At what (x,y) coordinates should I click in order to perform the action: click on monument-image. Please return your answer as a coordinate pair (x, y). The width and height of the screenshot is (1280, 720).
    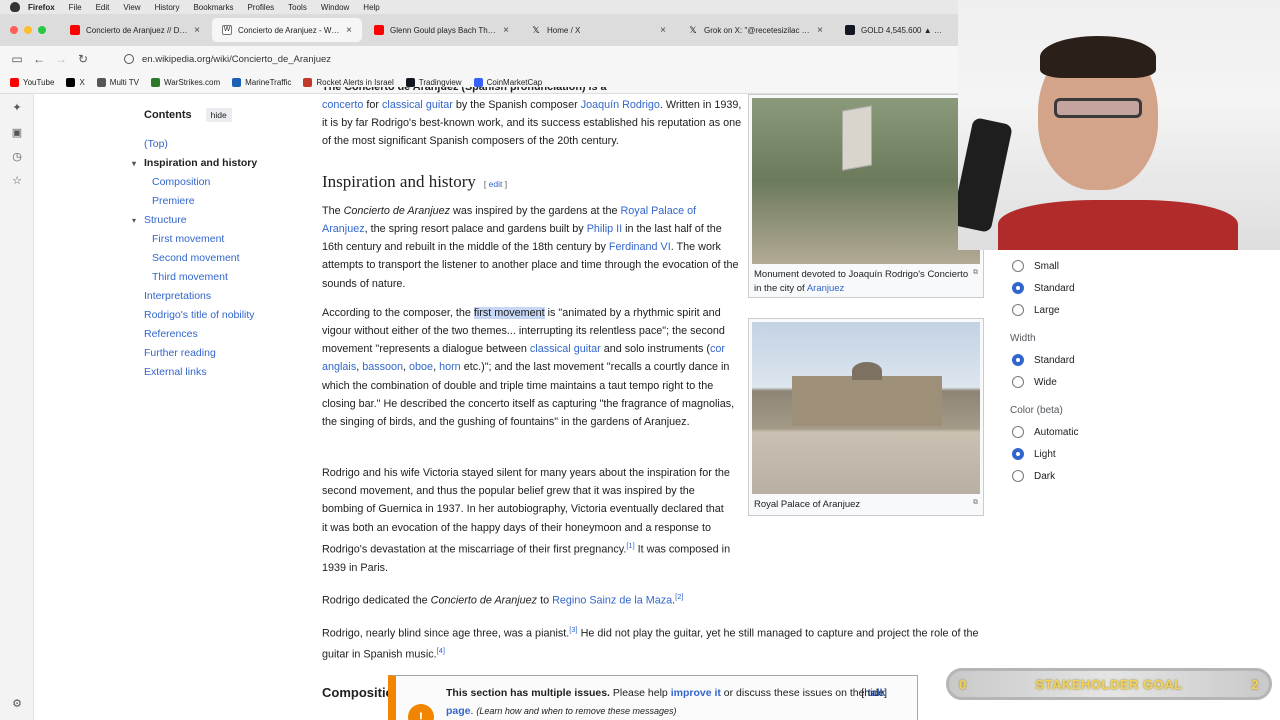
    Looking at the image, I should click on (866, 181).